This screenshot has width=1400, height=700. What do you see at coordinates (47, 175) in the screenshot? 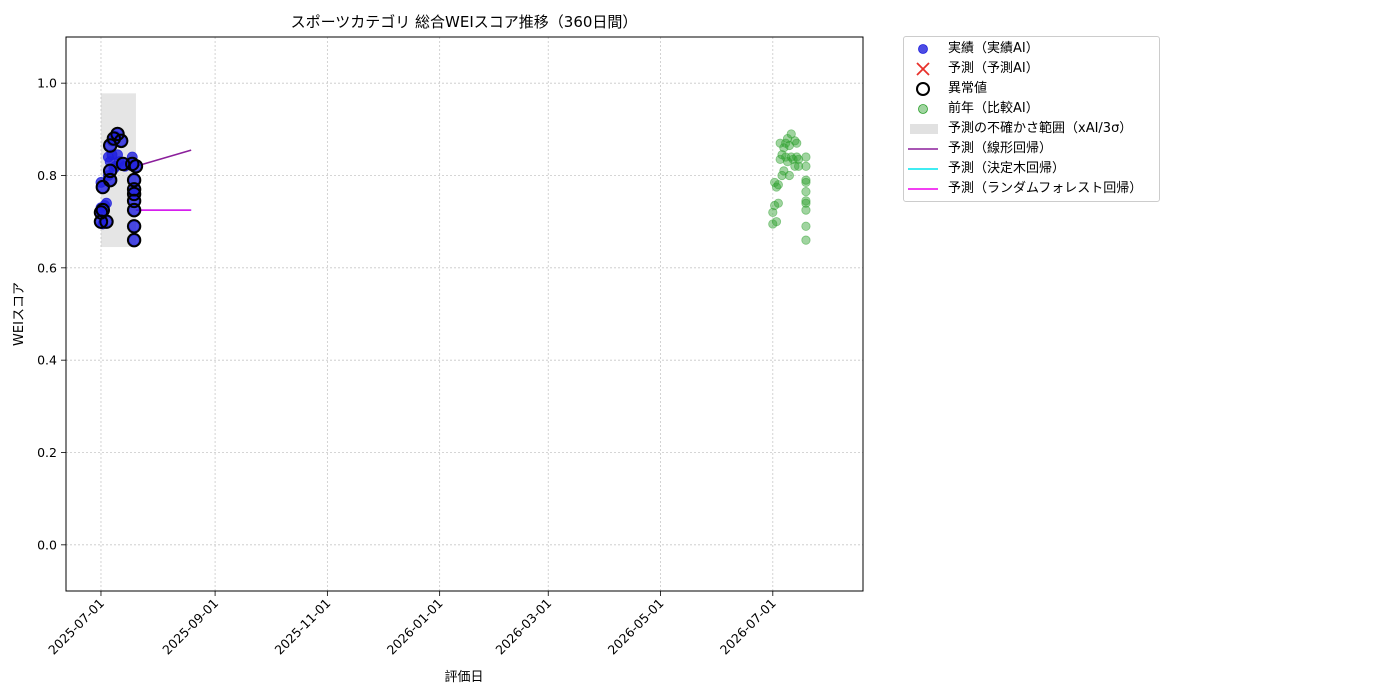
I see `y-tick-label: 0.8` at bounding box center [47, 175].